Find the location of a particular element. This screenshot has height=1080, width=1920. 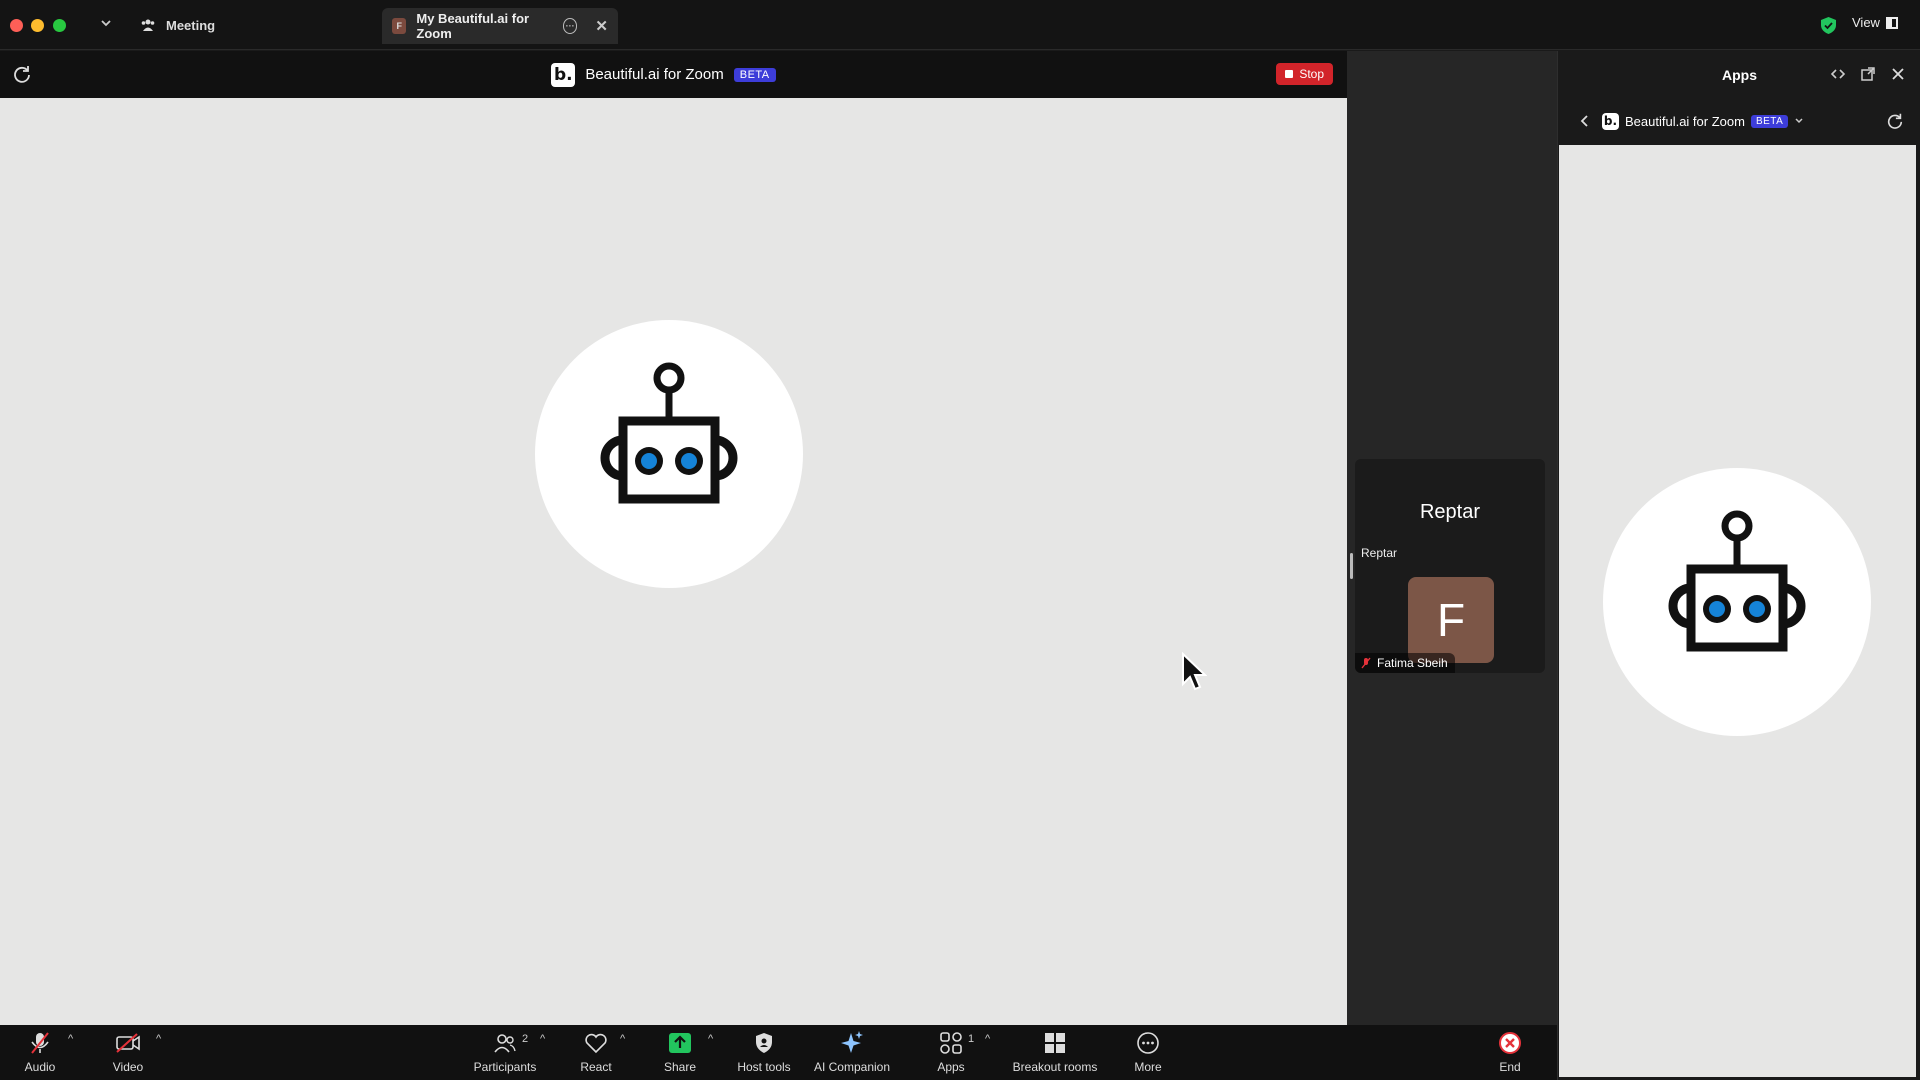

participants-options-caret-icon: ^ is located at coordinates (542, 1039).